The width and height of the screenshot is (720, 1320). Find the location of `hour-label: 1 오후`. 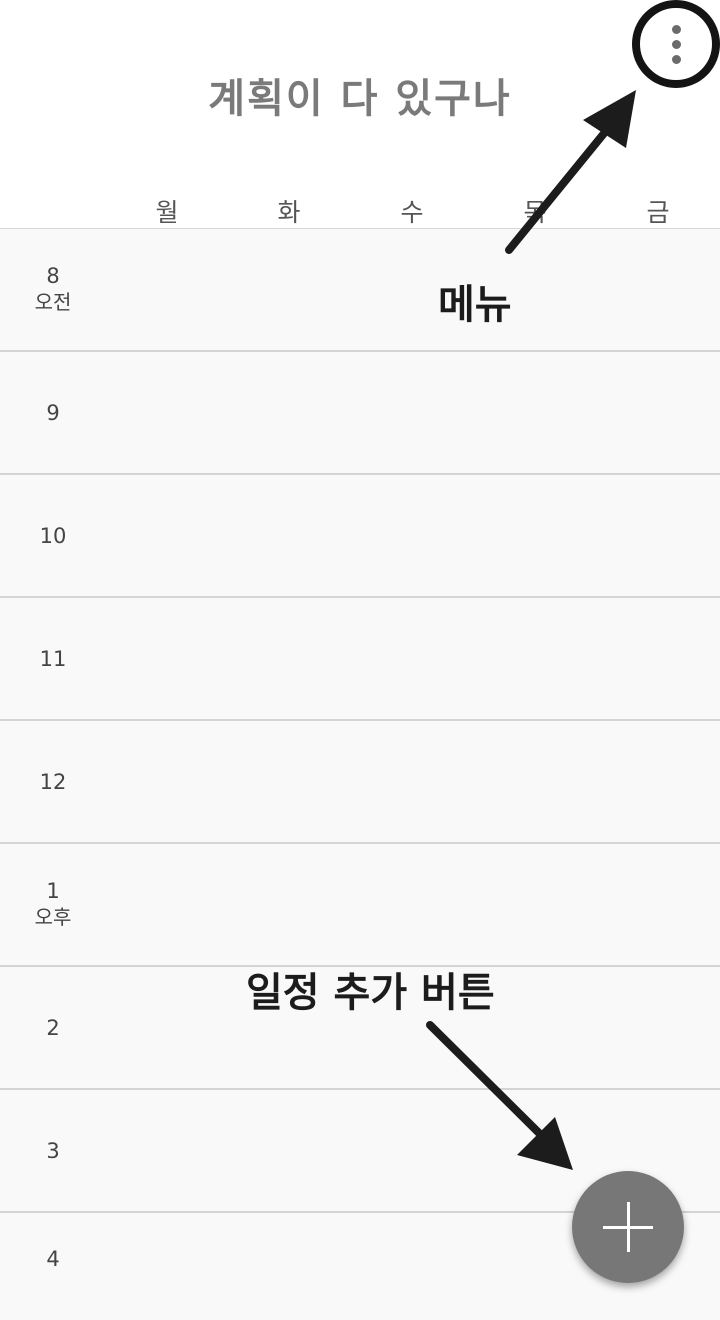

hour-label: 1 오후 is located at coordinates (53, 904).